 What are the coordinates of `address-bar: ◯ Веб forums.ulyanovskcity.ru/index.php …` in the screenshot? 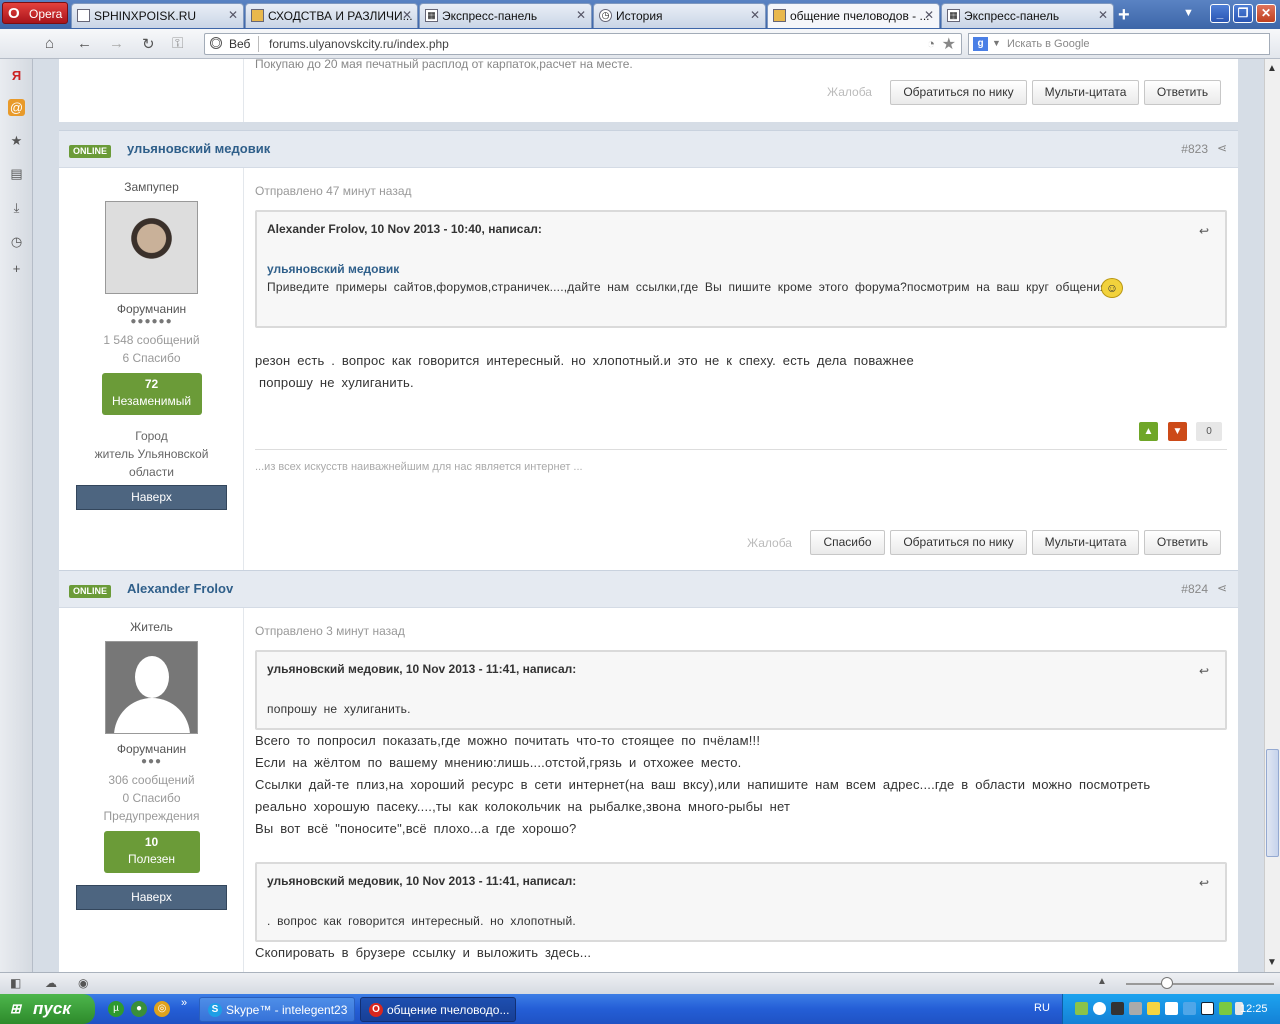 It's located at (583, 44).